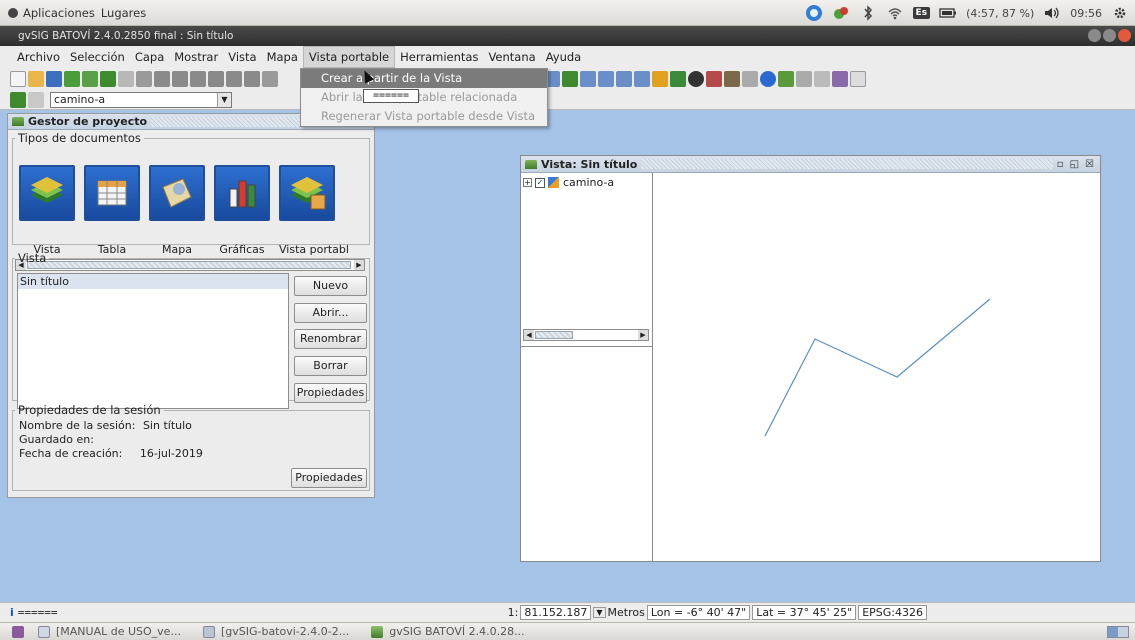  I want to click on overview-map, so click(586, 453).